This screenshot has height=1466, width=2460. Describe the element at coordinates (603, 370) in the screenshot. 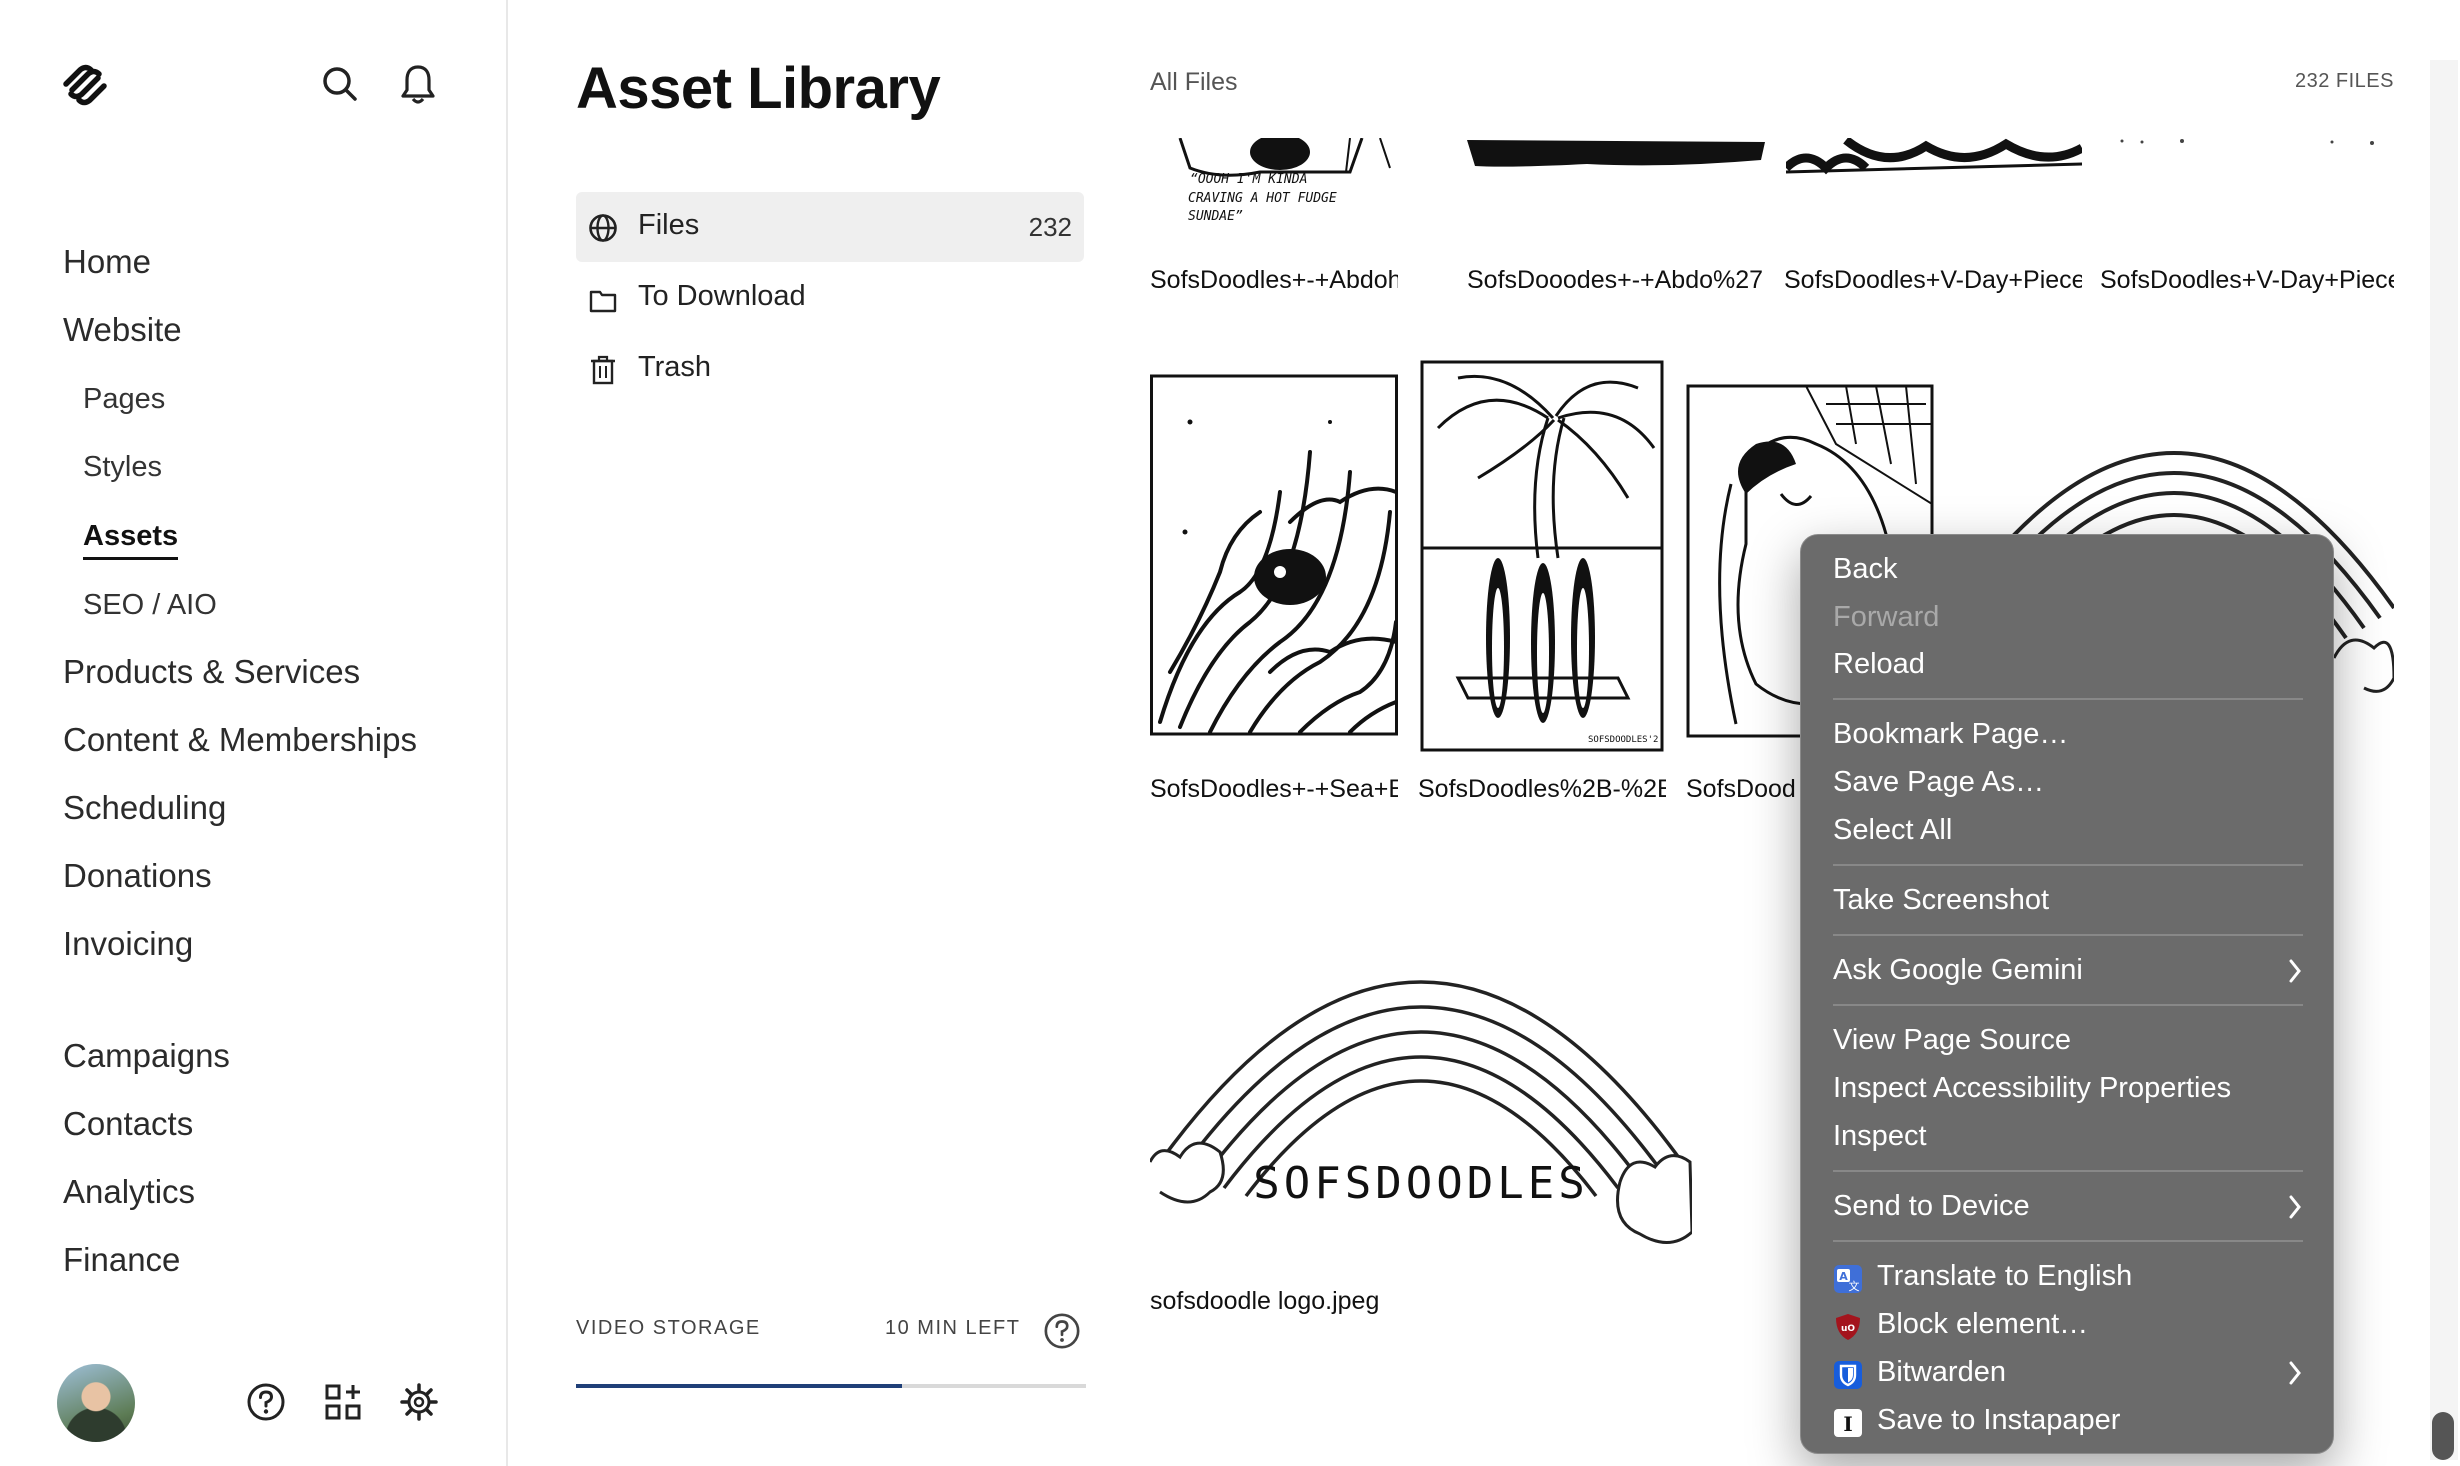

I see `trash-icon` at that location.